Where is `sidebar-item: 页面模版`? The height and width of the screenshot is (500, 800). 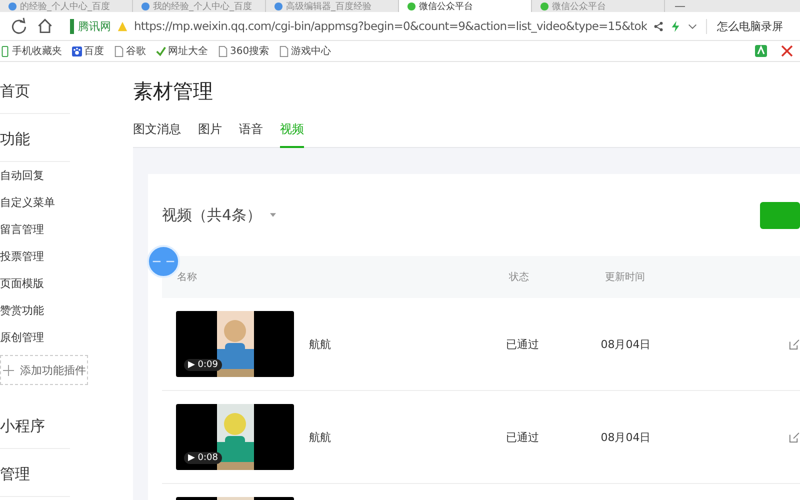
sidebar-item: 页面模版 is located at coordinates (59, 283).